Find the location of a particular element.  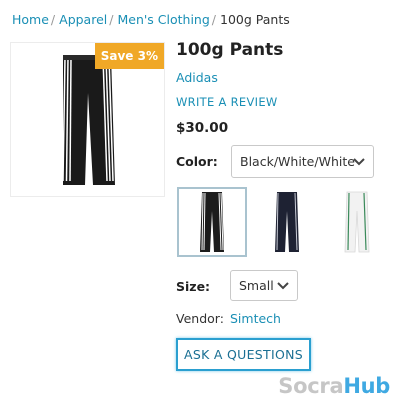

thumbnail-black-white-white is located at coordinates (212, 222).